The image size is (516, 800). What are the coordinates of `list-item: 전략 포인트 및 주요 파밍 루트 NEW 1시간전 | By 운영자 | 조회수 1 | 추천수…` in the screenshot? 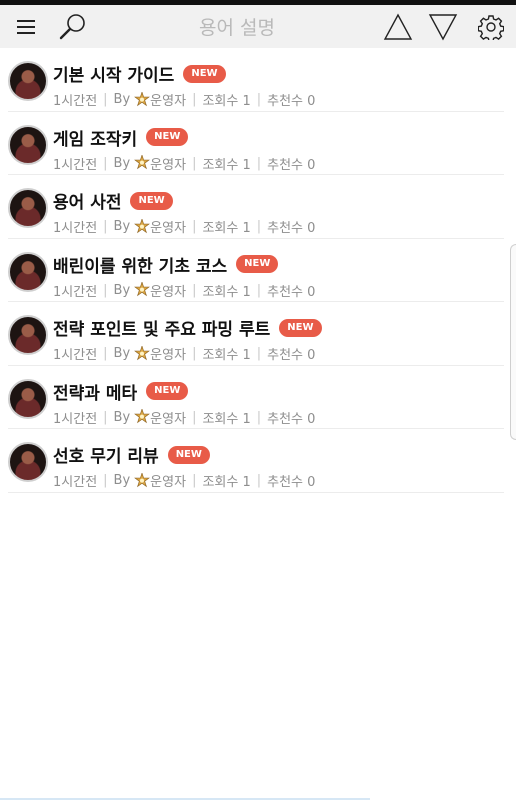 It's located at (256, 334).